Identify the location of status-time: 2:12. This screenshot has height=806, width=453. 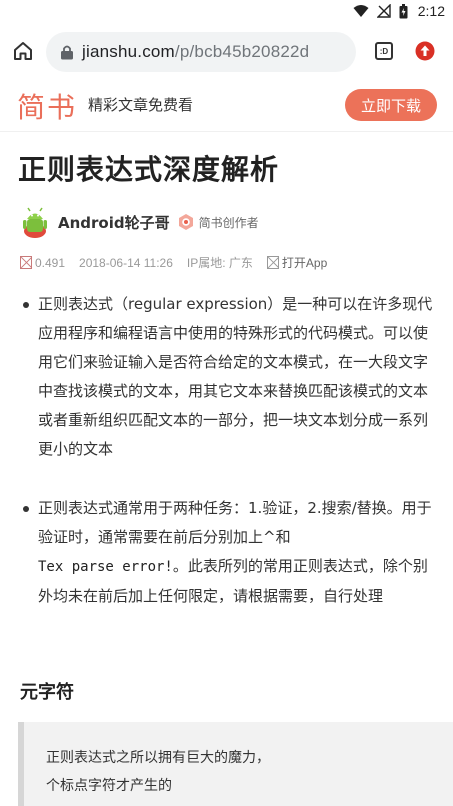
(431, 11).